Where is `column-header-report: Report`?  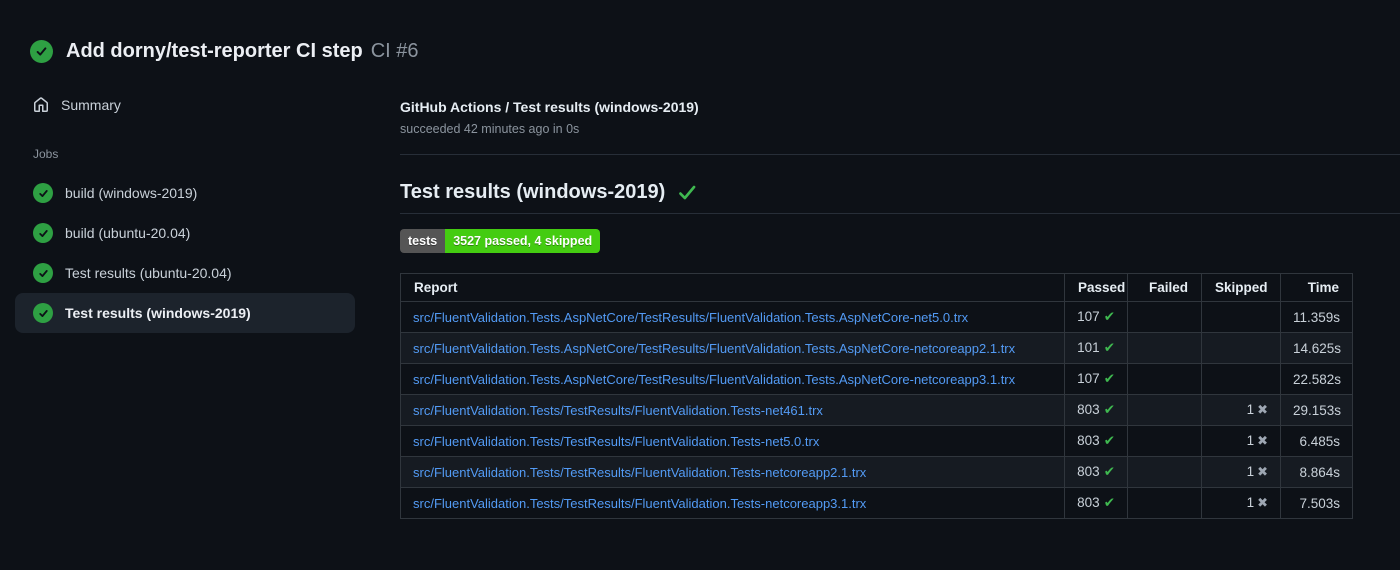 column-header-report: Report is located at coordinates (732, 287).